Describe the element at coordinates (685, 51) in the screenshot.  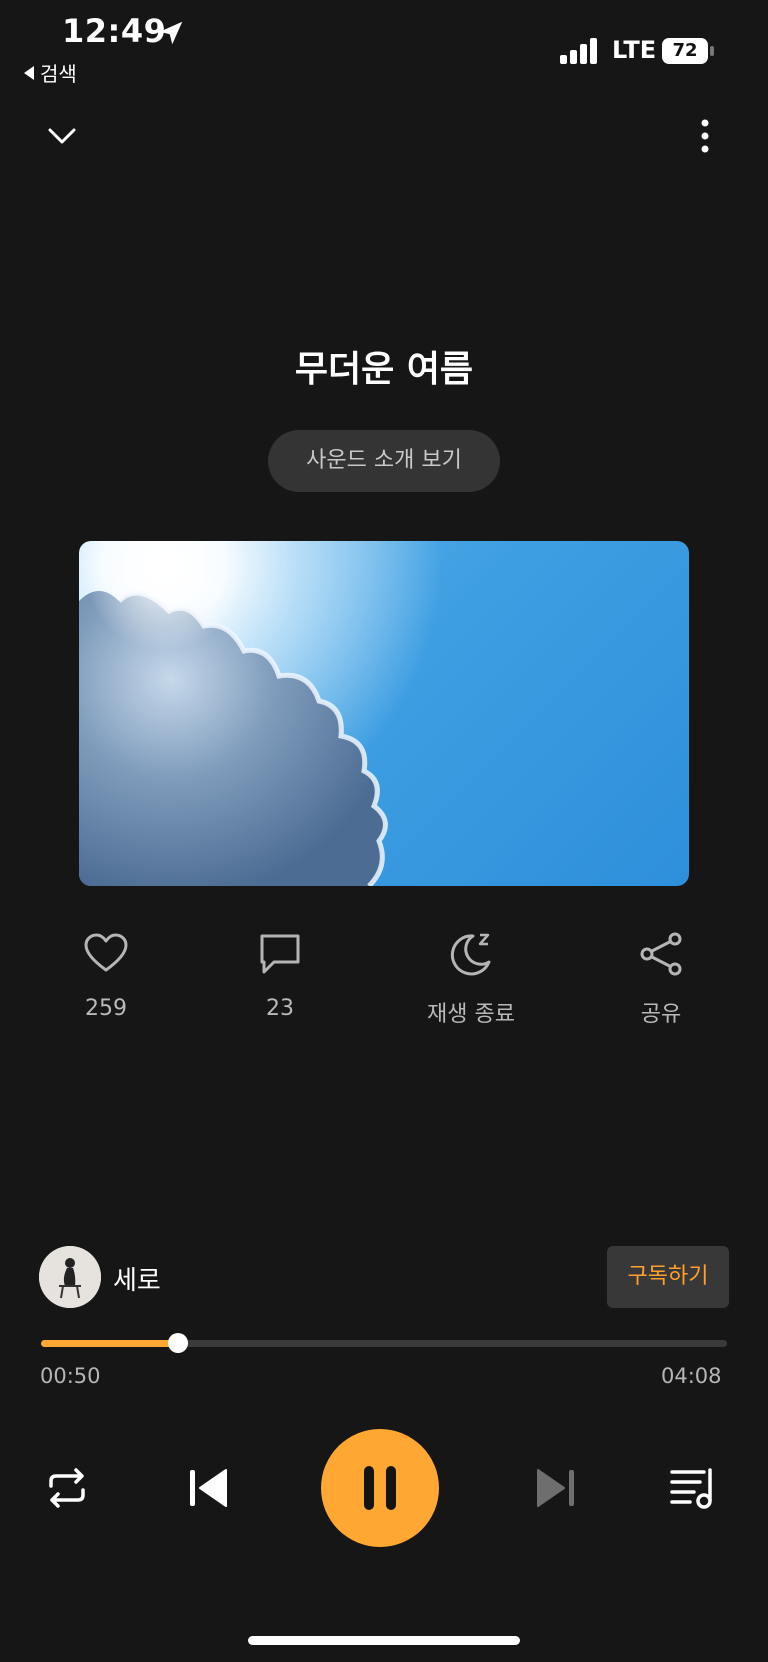
I see `battery-level: 72` at that location.